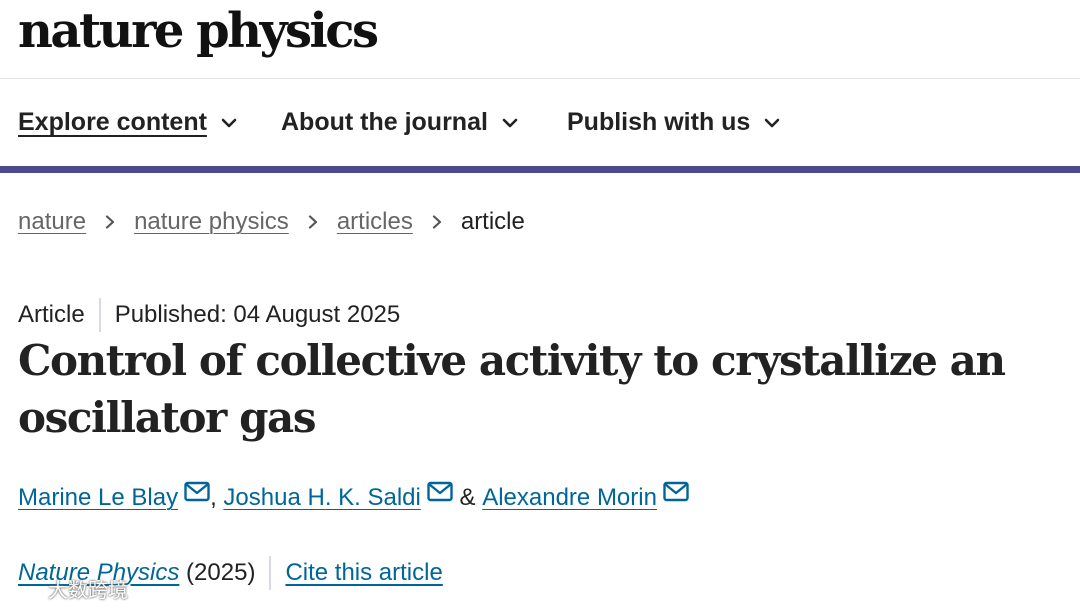 This screenshot has width=1080, height=609. What do you see at coordinates (52, 222) in the screenshot?
I see `breadcrumb-nature: nature` at bounding box center [52, 222].